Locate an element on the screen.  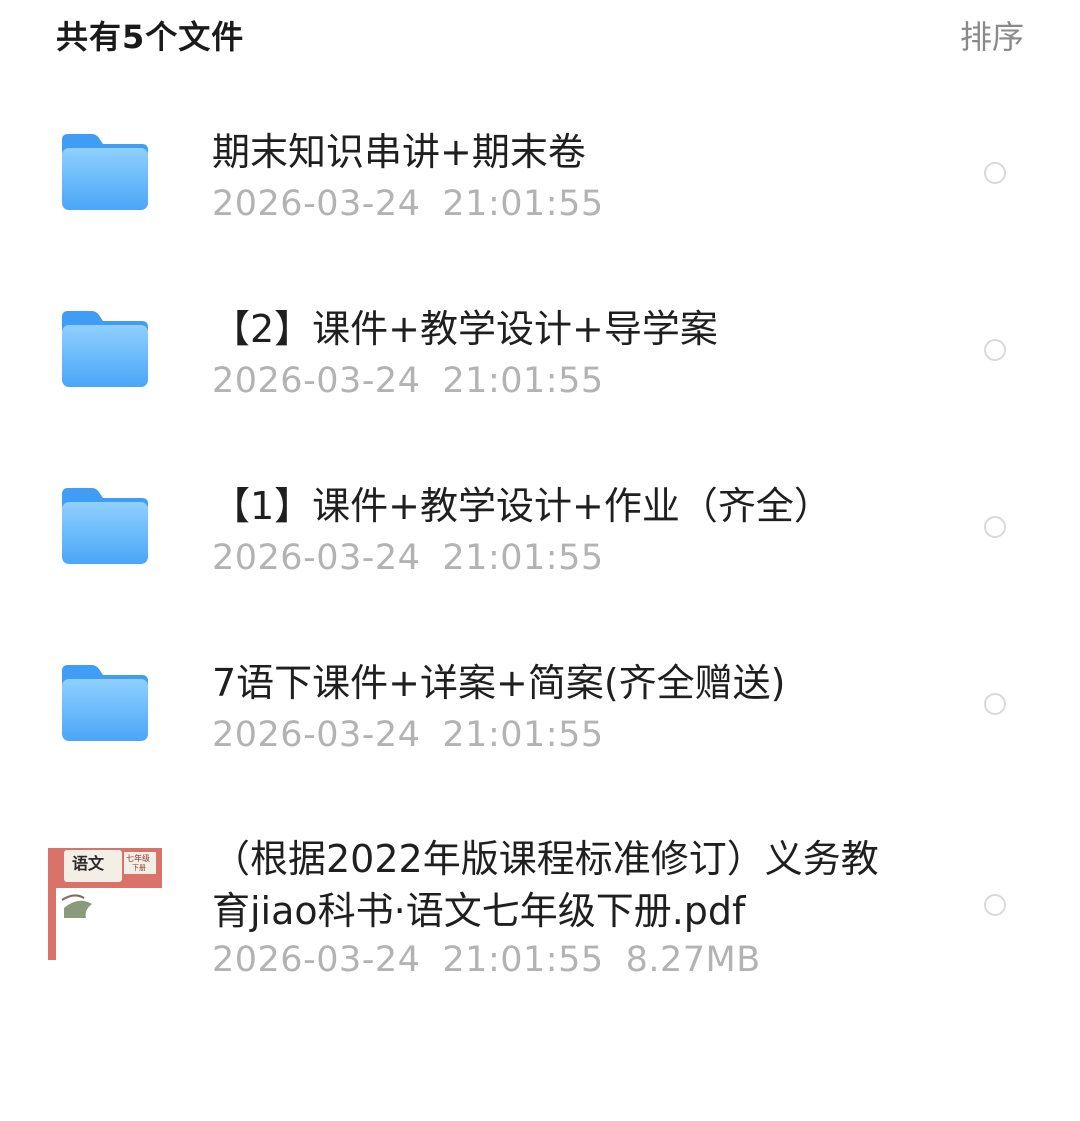
pdf-thumbnail: 语文 七年级 下册 is located at coordinates (105, 904).